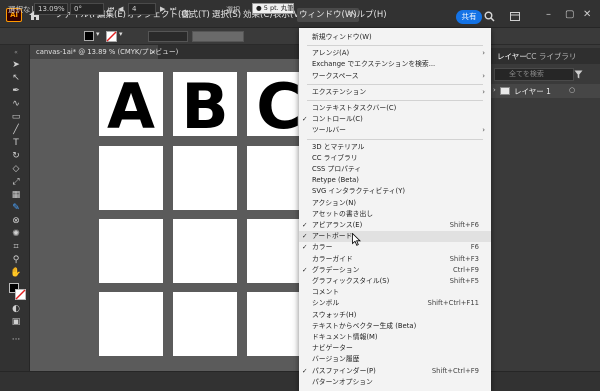  What do you see at coordinates (278, 104) in the screenshot?
I see `artboard-letter: C` at bounding box center [278, 104].